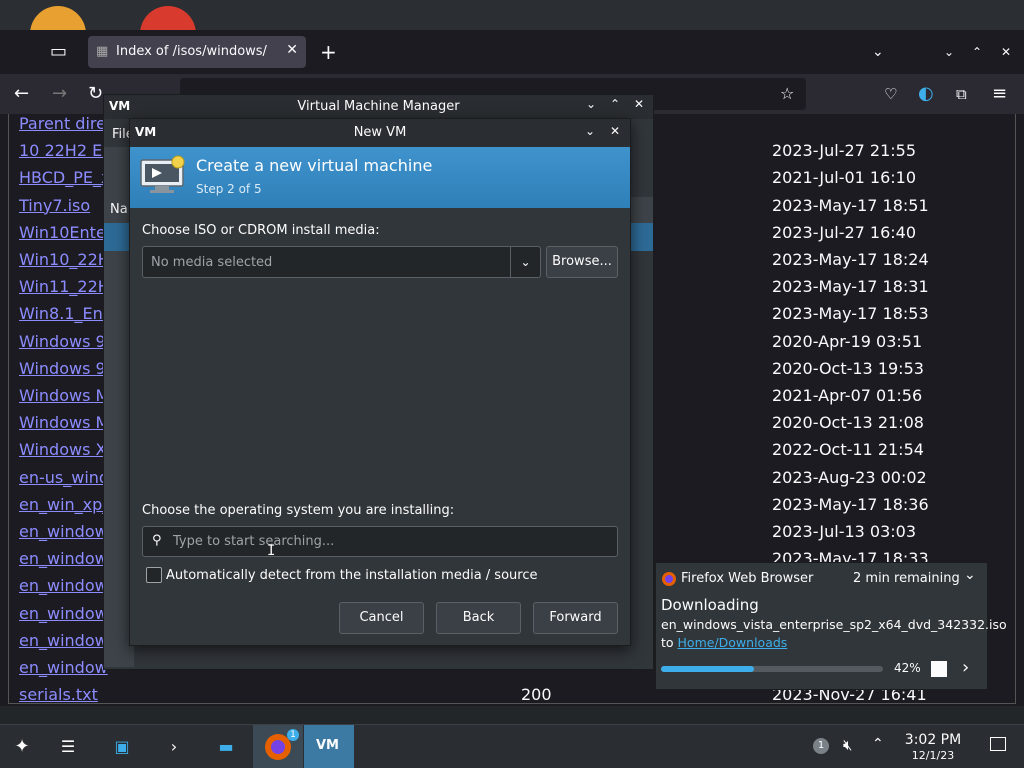  Describe the element at coordinates (314, 165) in the screenshot. I see `wizard-title: Create a new virtual machine` at that location.